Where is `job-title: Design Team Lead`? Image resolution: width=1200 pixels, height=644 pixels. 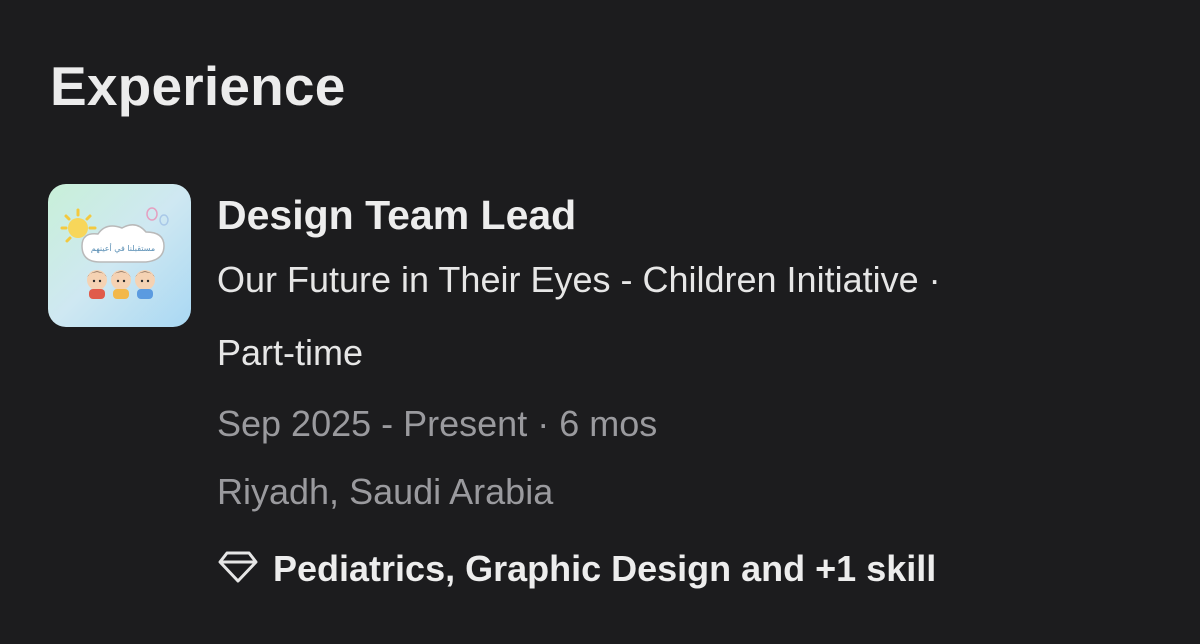
job-title: Design Team Lead is located at coordinates (687, 215).